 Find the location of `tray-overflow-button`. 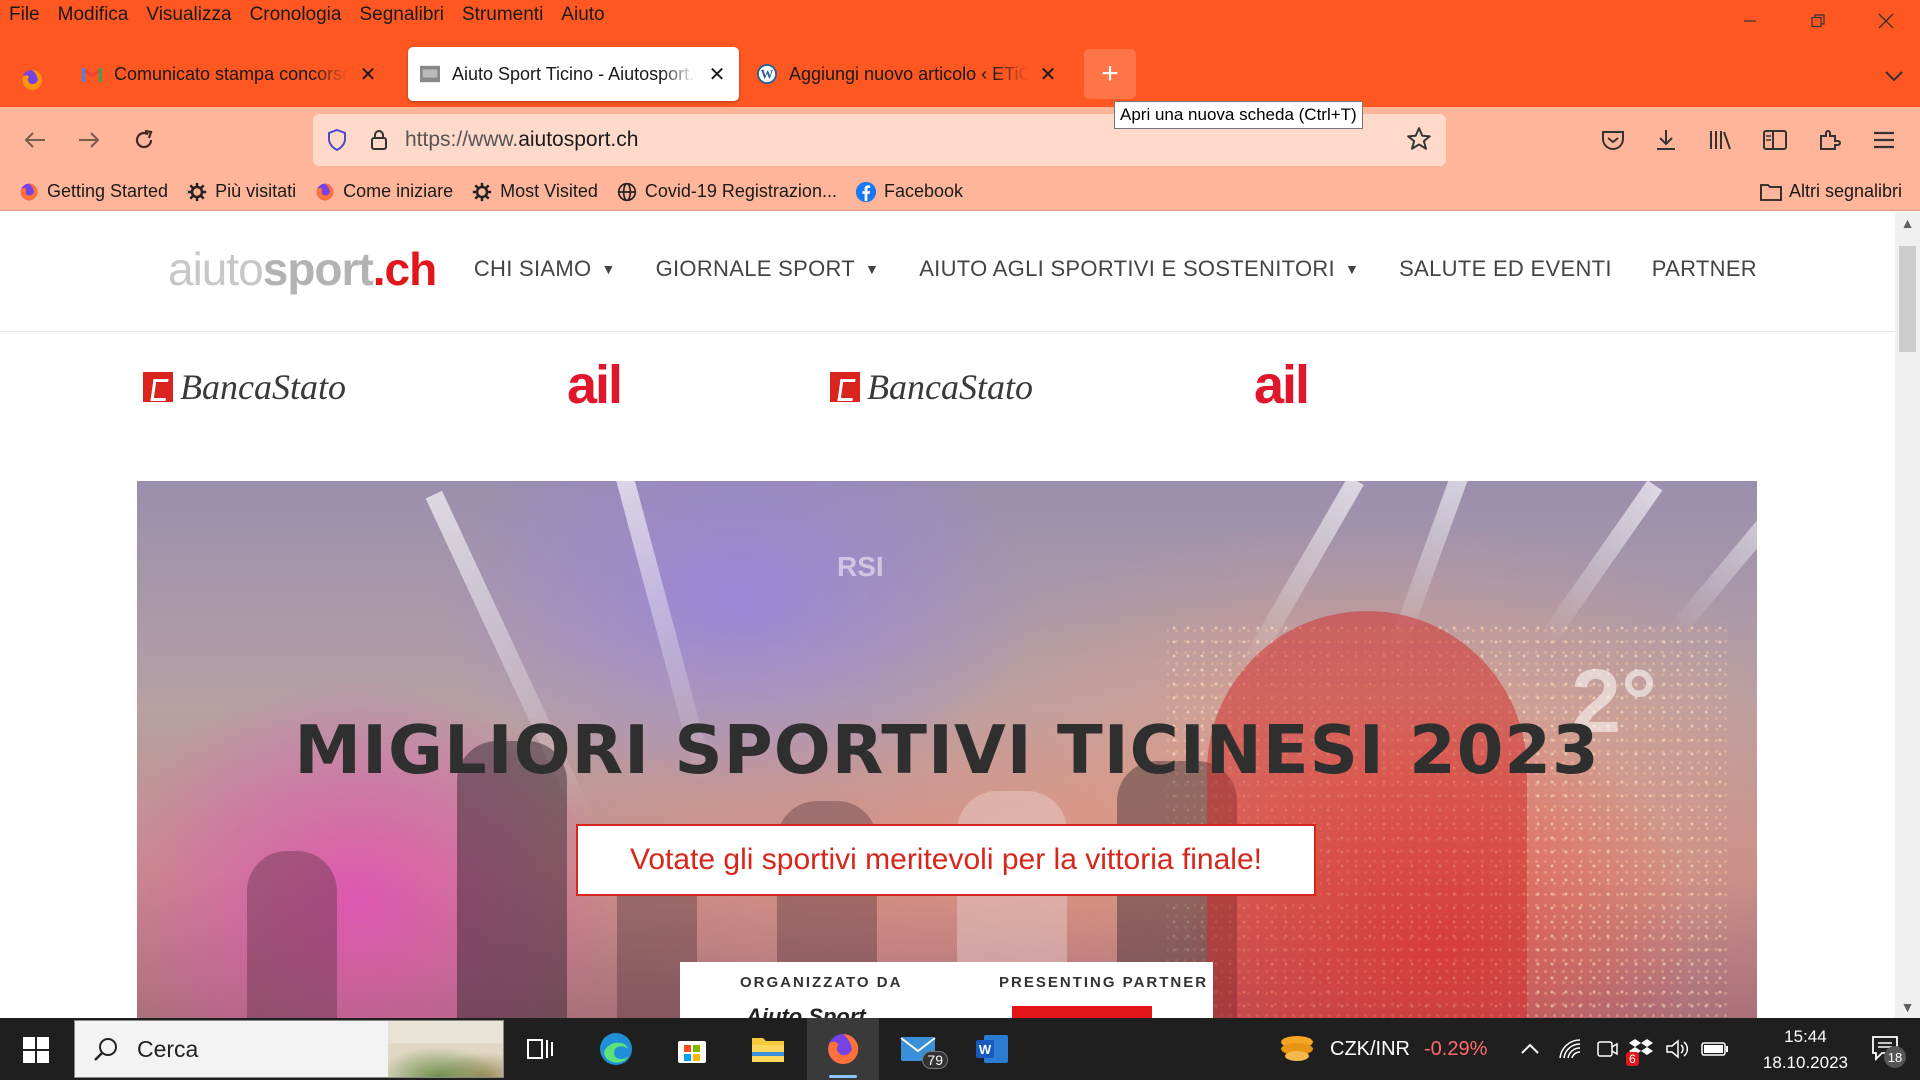

tray-overflow-button is located at coordinates (1530, 1049).